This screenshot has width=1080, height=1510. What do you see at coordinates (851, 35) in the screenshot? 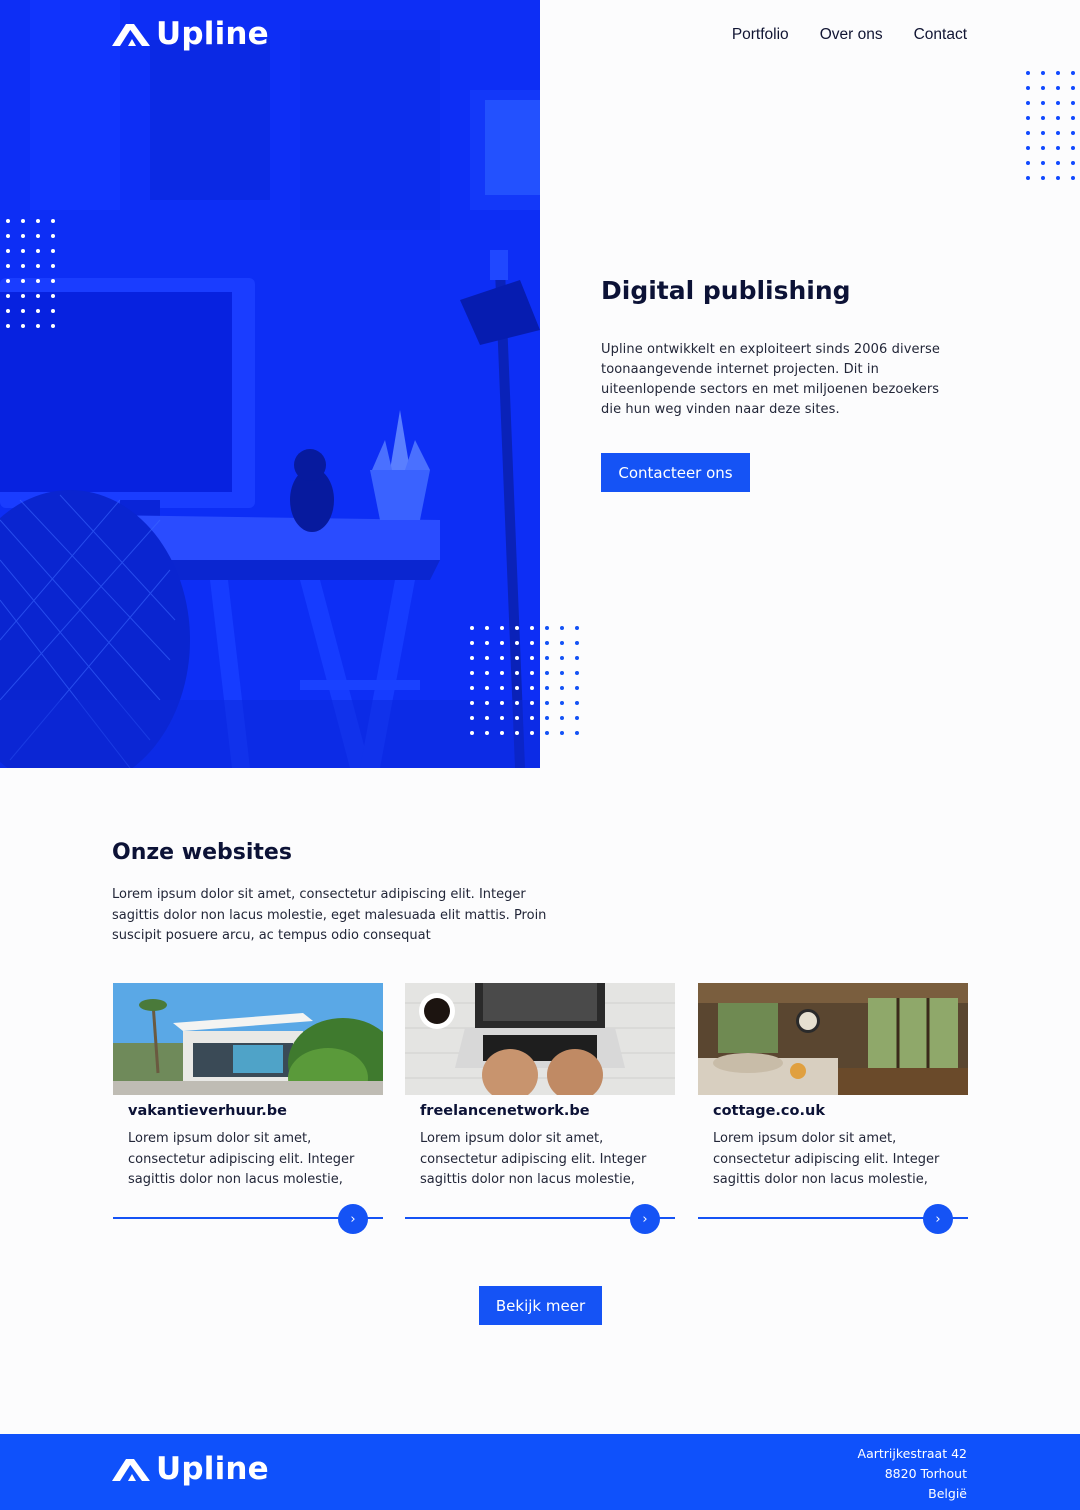
I see `nav-item-over-ons: Over ons` at bounding box center [851, 35].